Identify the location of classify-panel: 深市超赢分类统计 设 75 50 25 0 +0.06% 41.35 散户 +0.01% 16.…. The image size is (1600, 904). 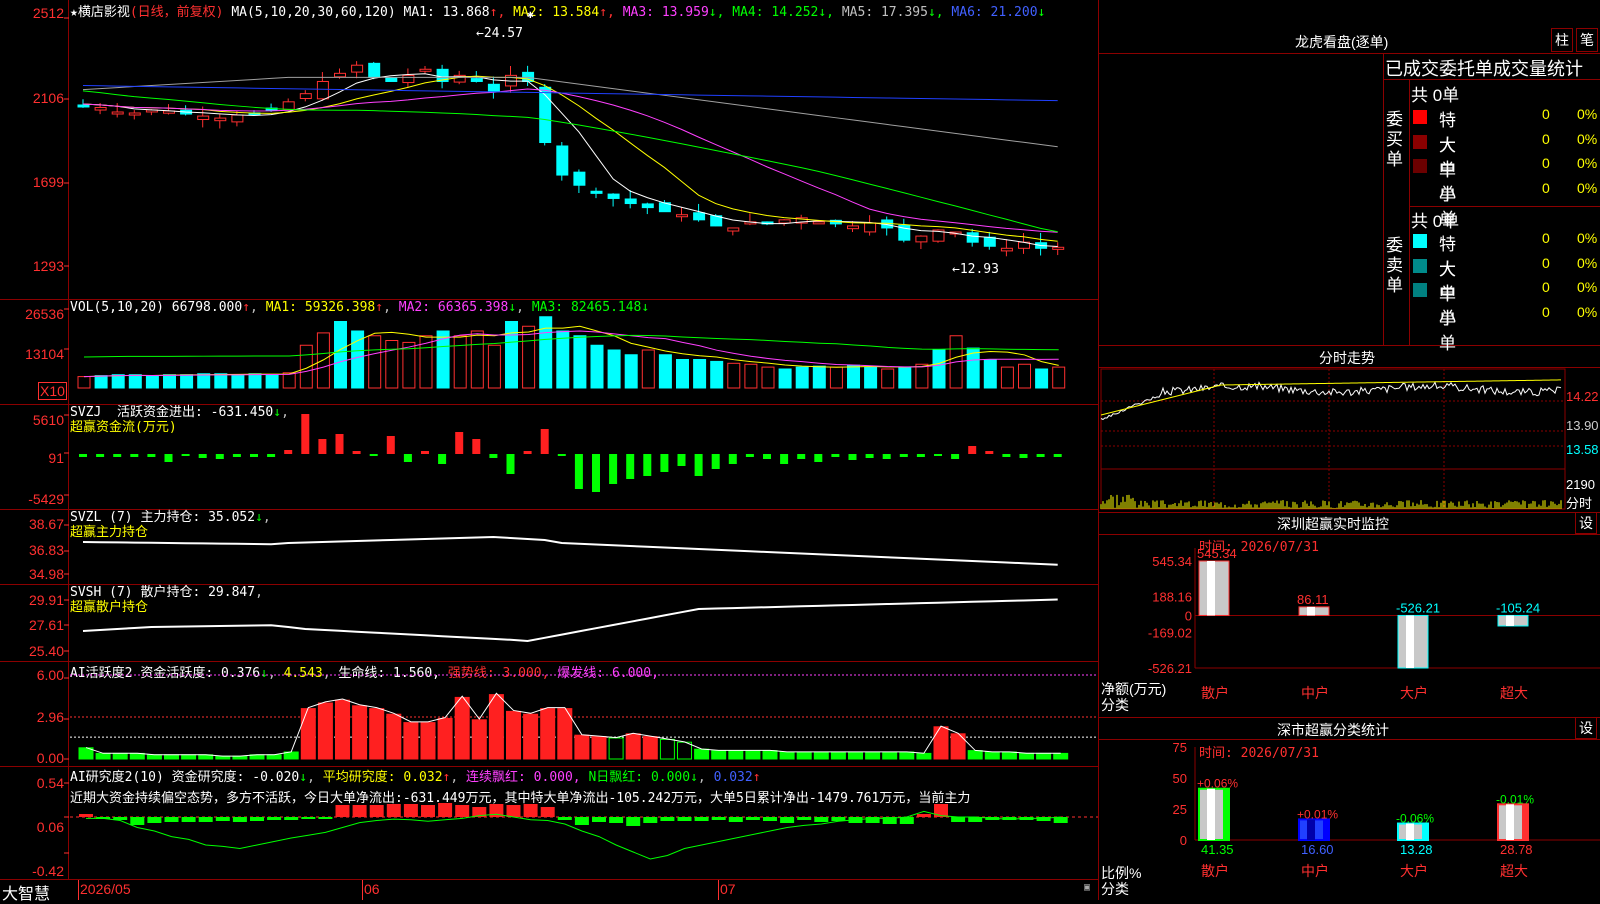
(1349, 808).